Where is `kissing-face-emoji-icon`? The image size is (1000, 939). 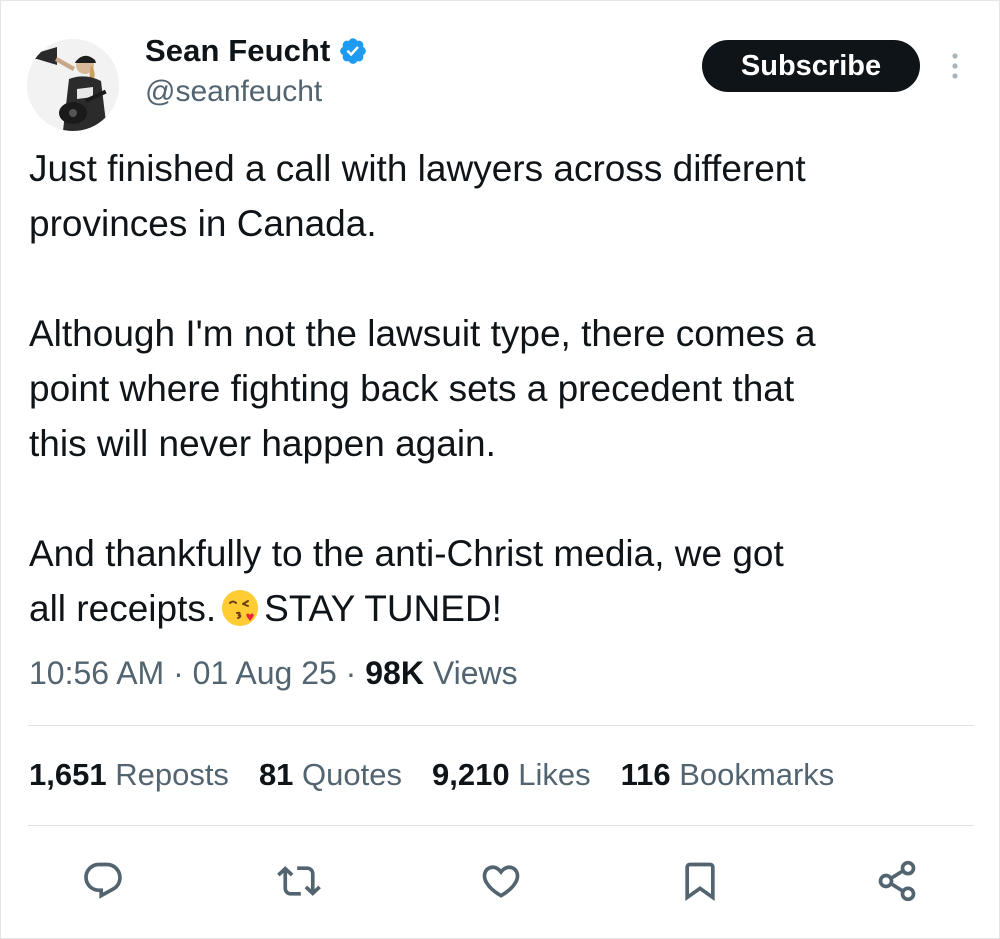
kissing-face-emoji-icon is located at coordinates (240, 608).